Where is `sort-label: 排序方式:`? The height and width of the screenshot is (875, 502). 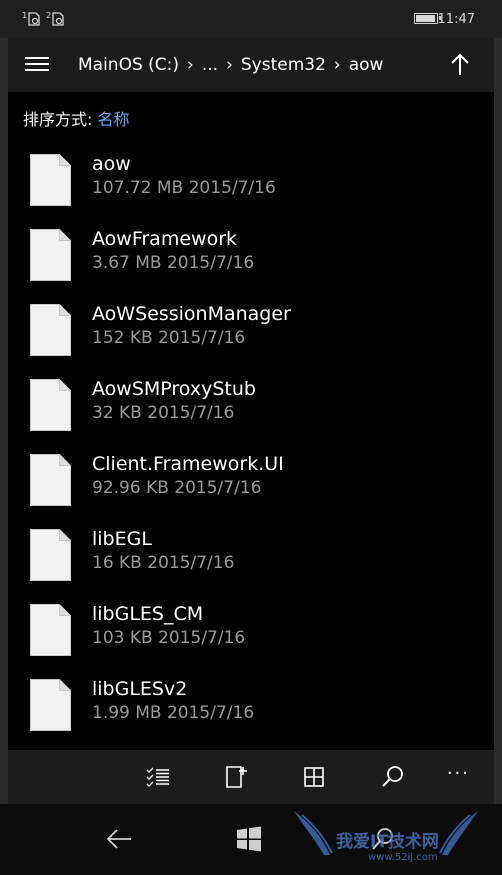
sort-label: 排序方式: is located at coordinates (58, 119).